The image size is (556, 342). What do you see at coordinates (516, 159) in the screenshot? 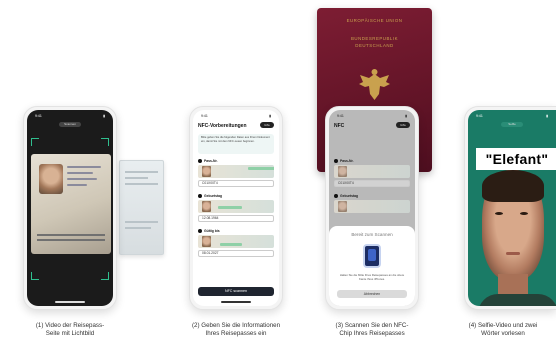
I see `spoken-word: "Elefant"` at bounding box center [516, 159].